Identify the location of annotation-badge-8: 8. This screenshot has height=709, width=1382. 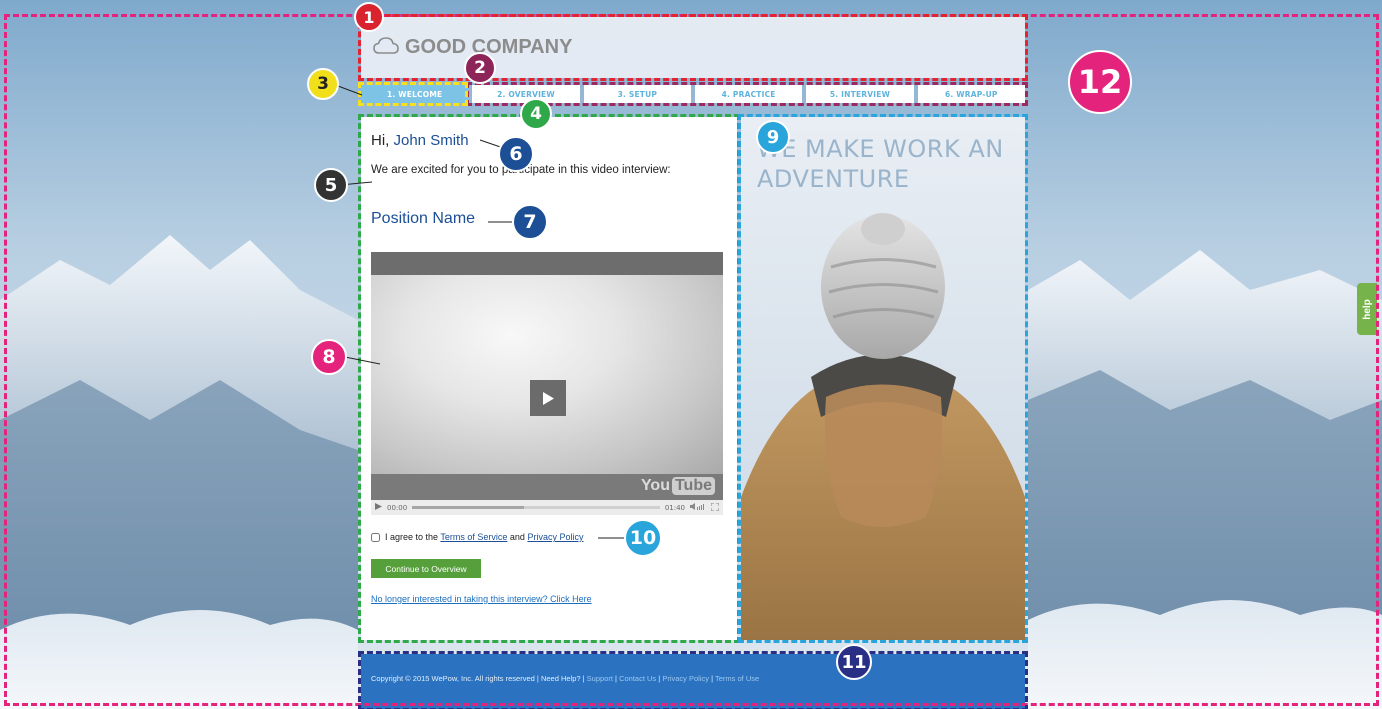
(329, 357).